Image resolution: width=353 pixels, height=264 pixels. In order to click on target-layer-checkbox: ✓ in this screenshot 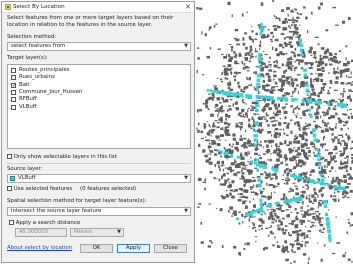, I will do `click(13, 85)`.